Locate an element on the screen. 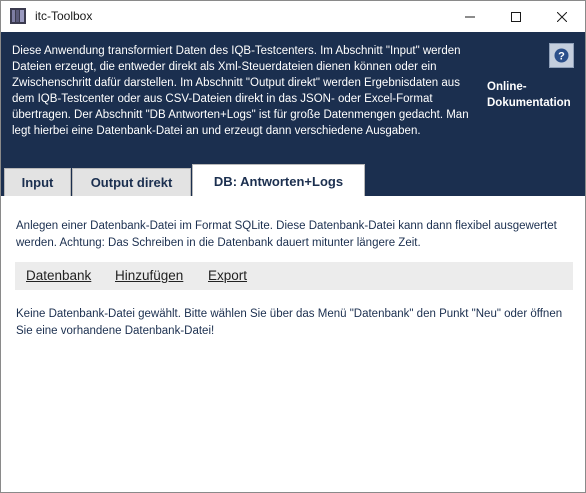  maximize-button is located at coordinates (516, 16).